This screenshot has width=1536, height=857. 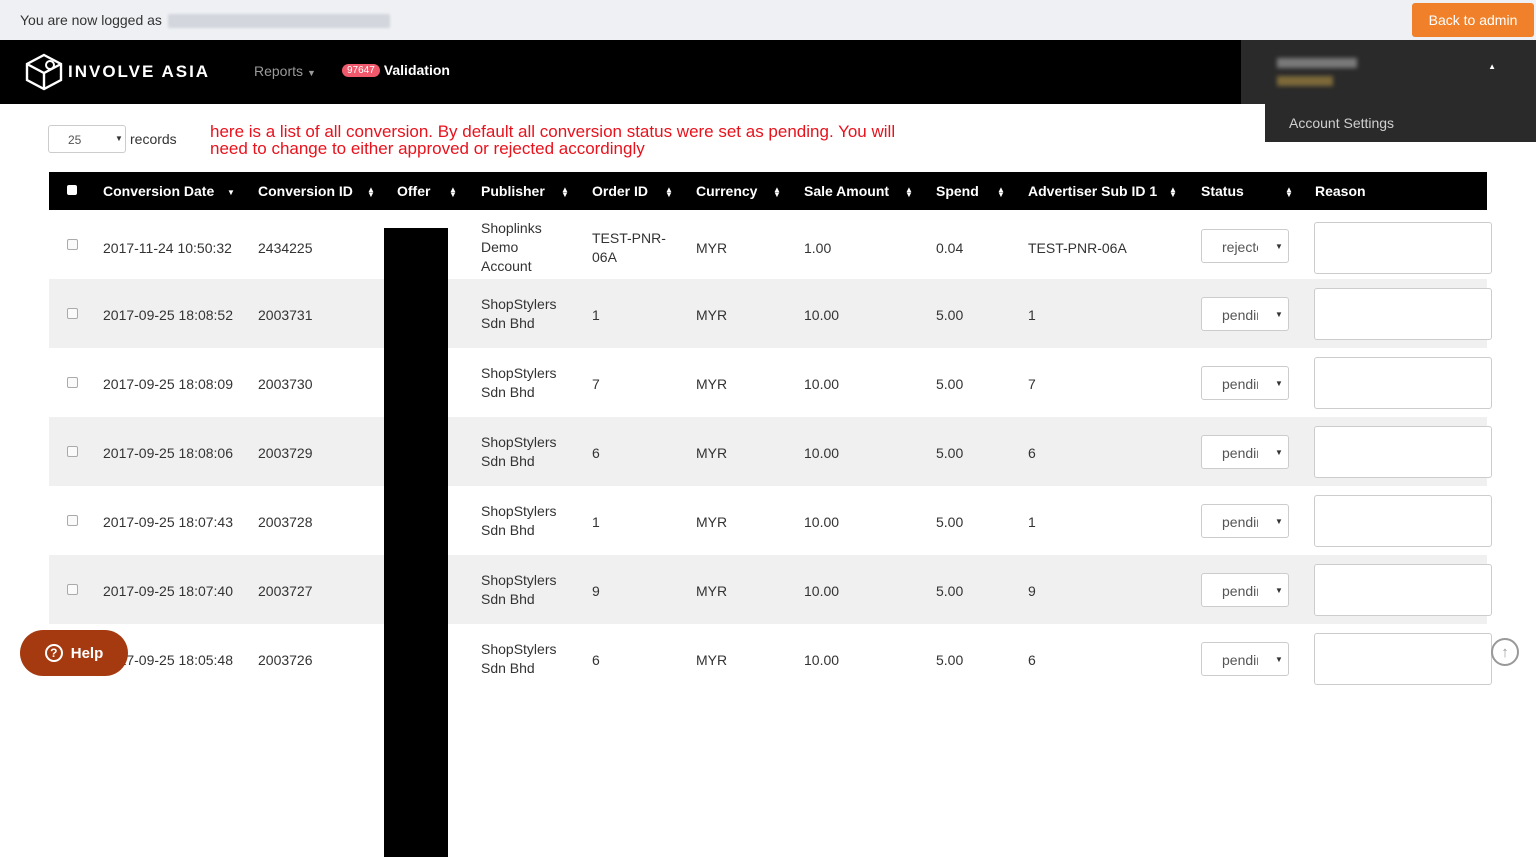 I want to click on redacted-account-name, so click(x=278, y=21).